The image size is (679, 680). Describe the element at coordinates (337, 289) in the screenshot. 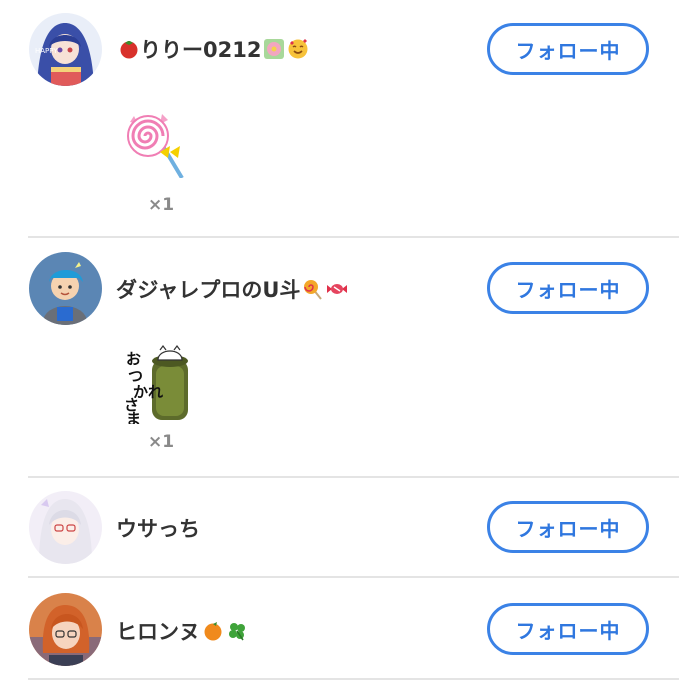

I see `candy-icon` at that location.